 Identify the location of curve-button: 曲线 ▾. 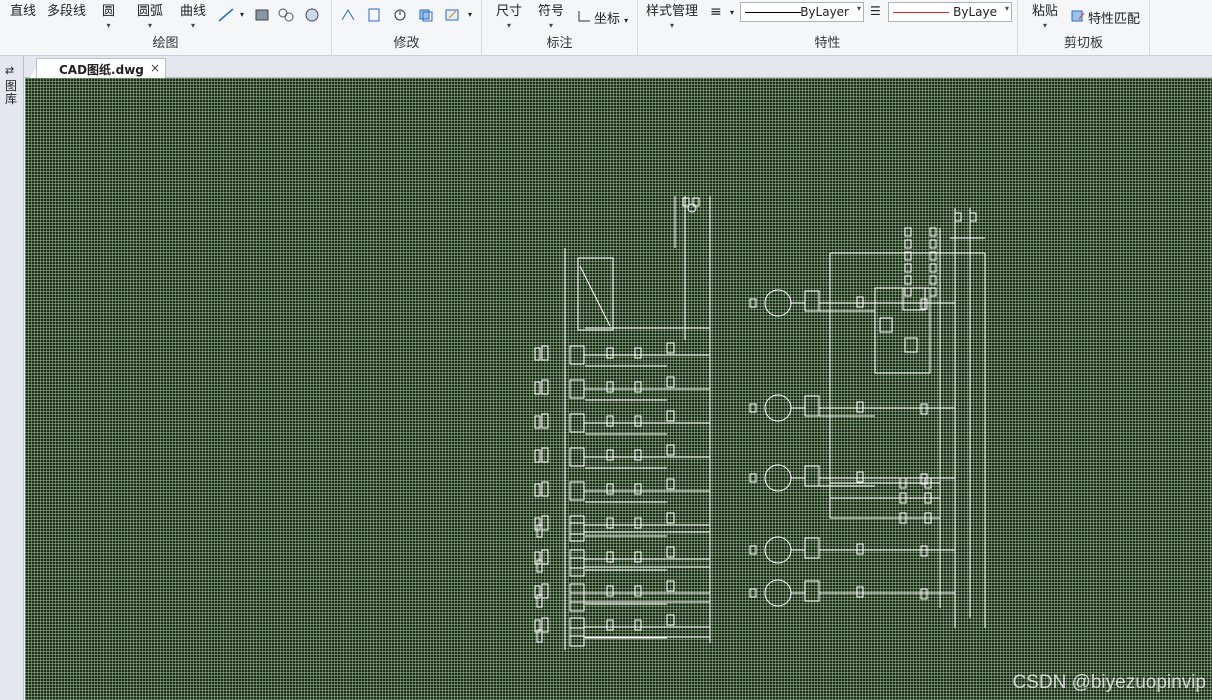
(193, 15).